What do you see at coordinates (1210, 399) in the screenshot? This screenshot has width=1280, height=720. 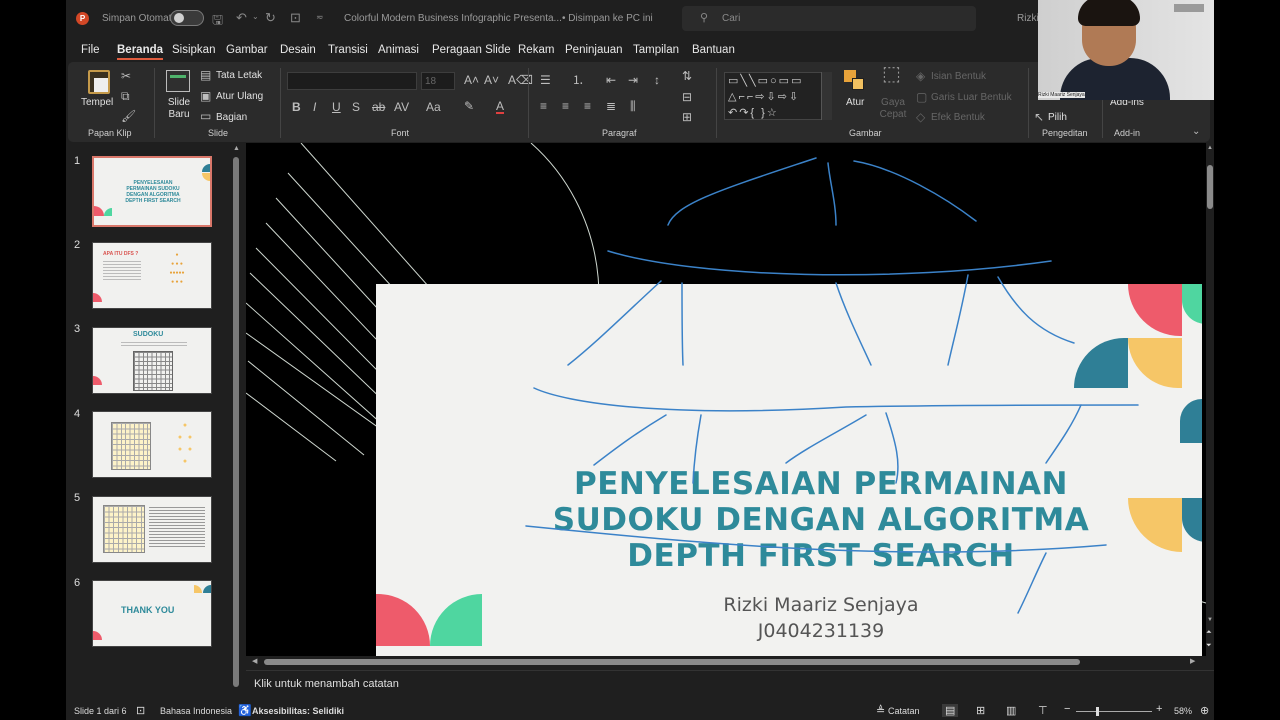 I see `editor-vertical-scrollbar: ▲ ▼ ⏶ ⏷` at bounding box center [1210, 399].